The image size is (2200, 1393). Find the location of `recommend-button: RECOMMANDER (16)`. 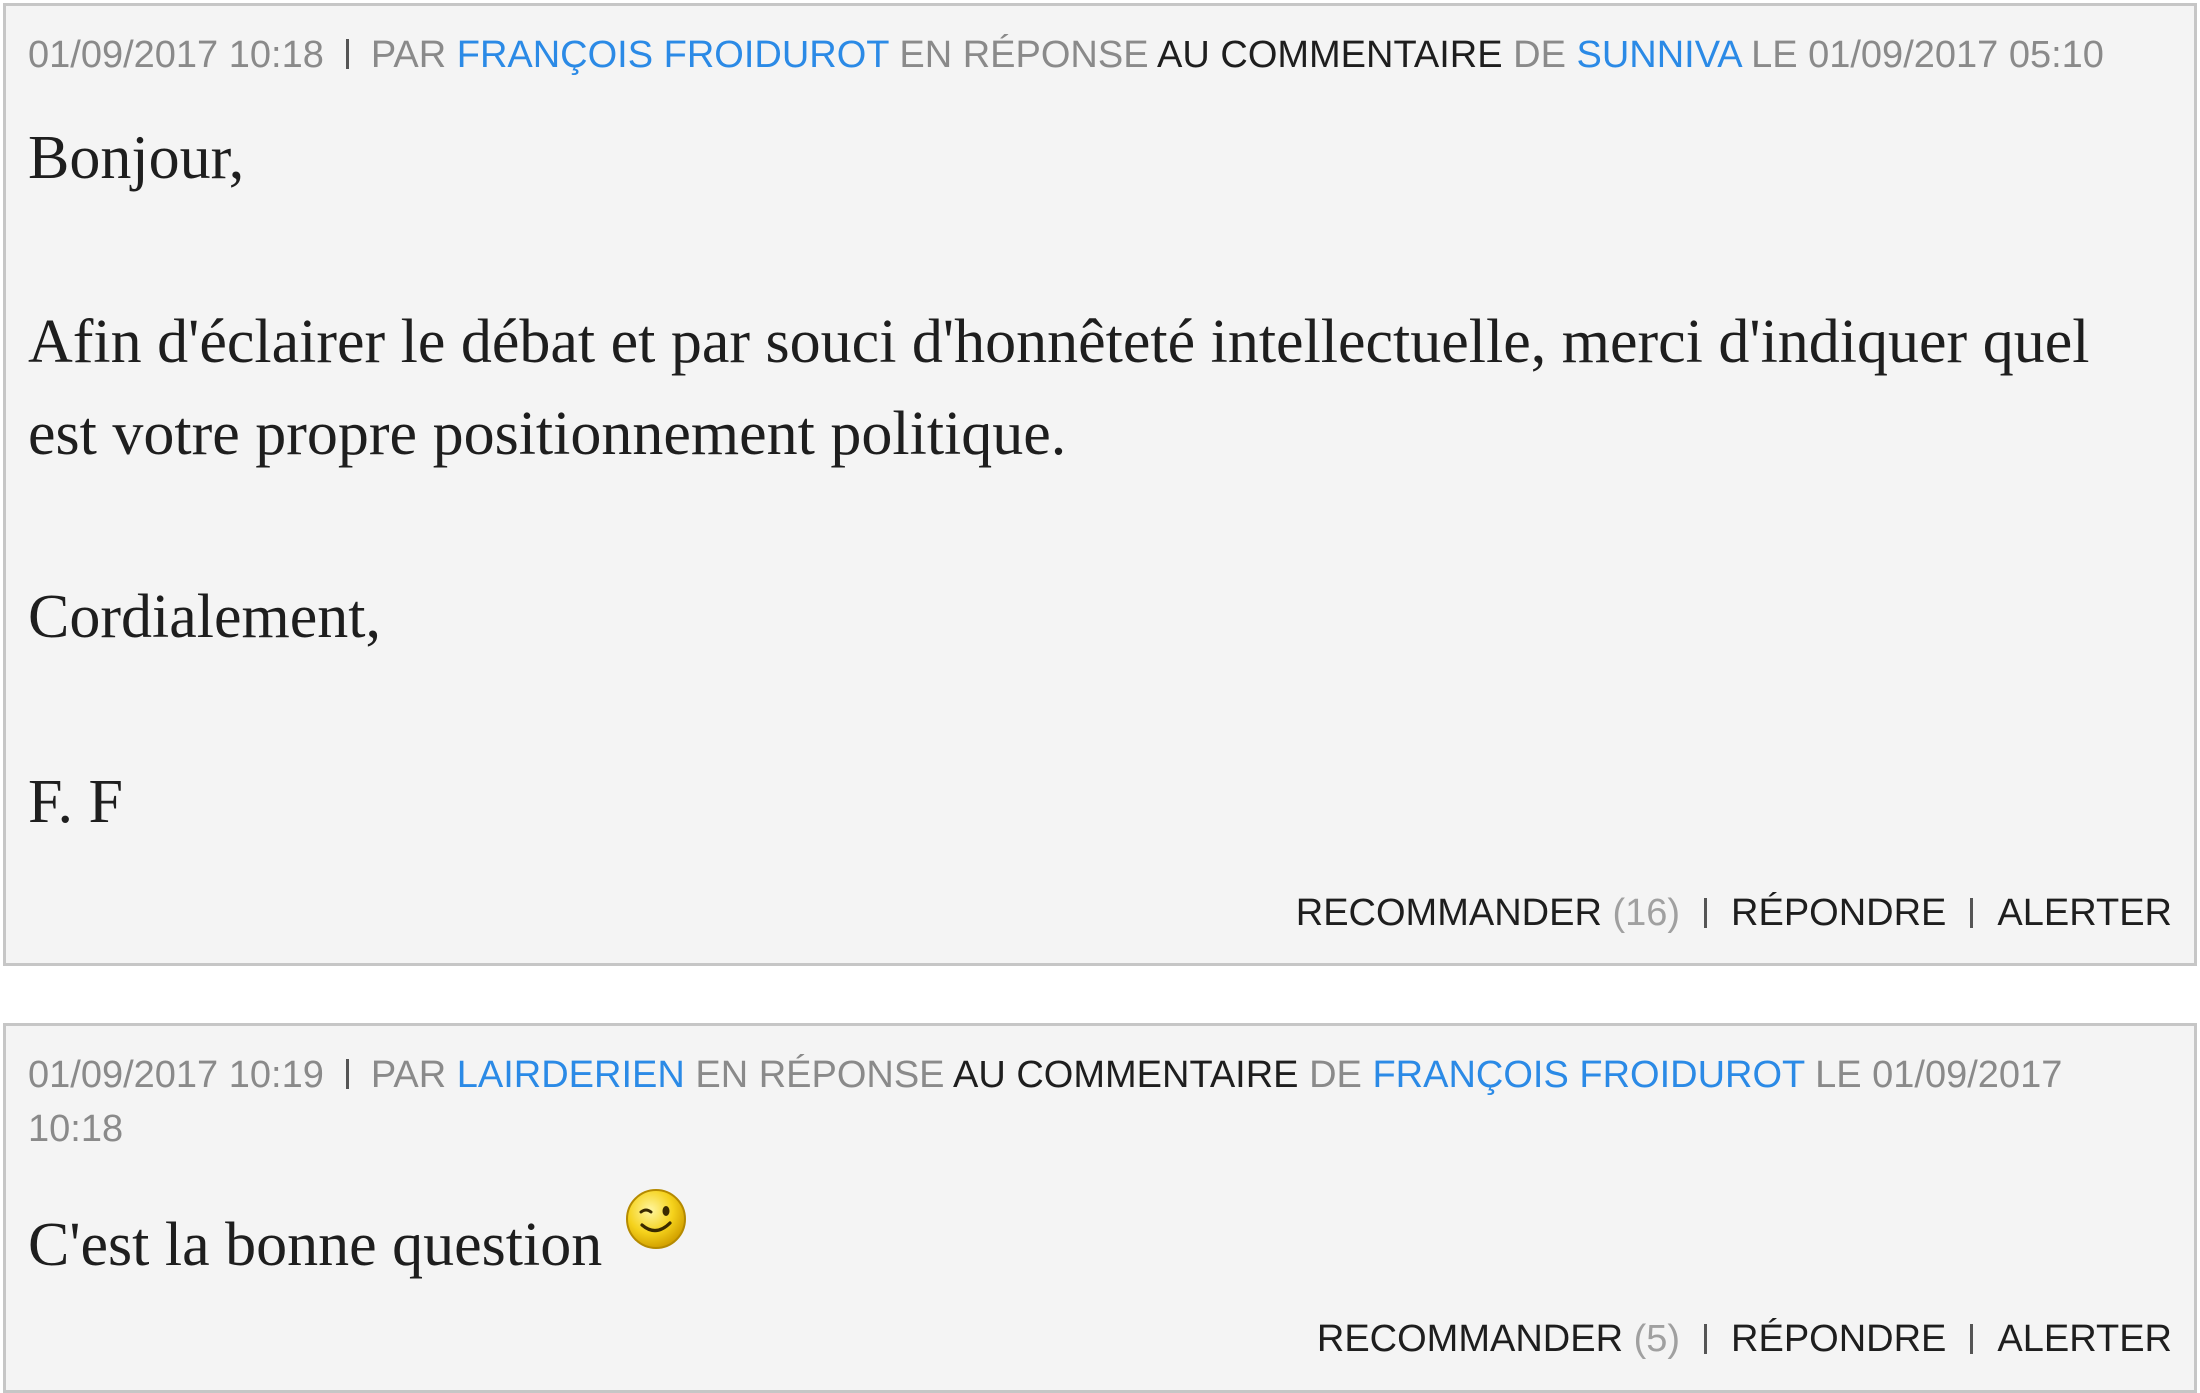

recommend-button: RECOMMANDER (16) is located at coordinates (1488, 913).